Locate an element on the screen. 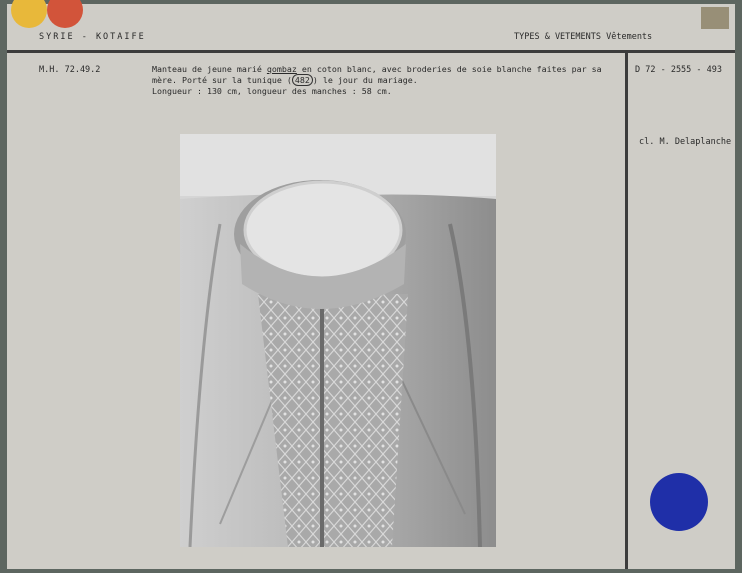  column-divider is located at coordinates (626, 311).